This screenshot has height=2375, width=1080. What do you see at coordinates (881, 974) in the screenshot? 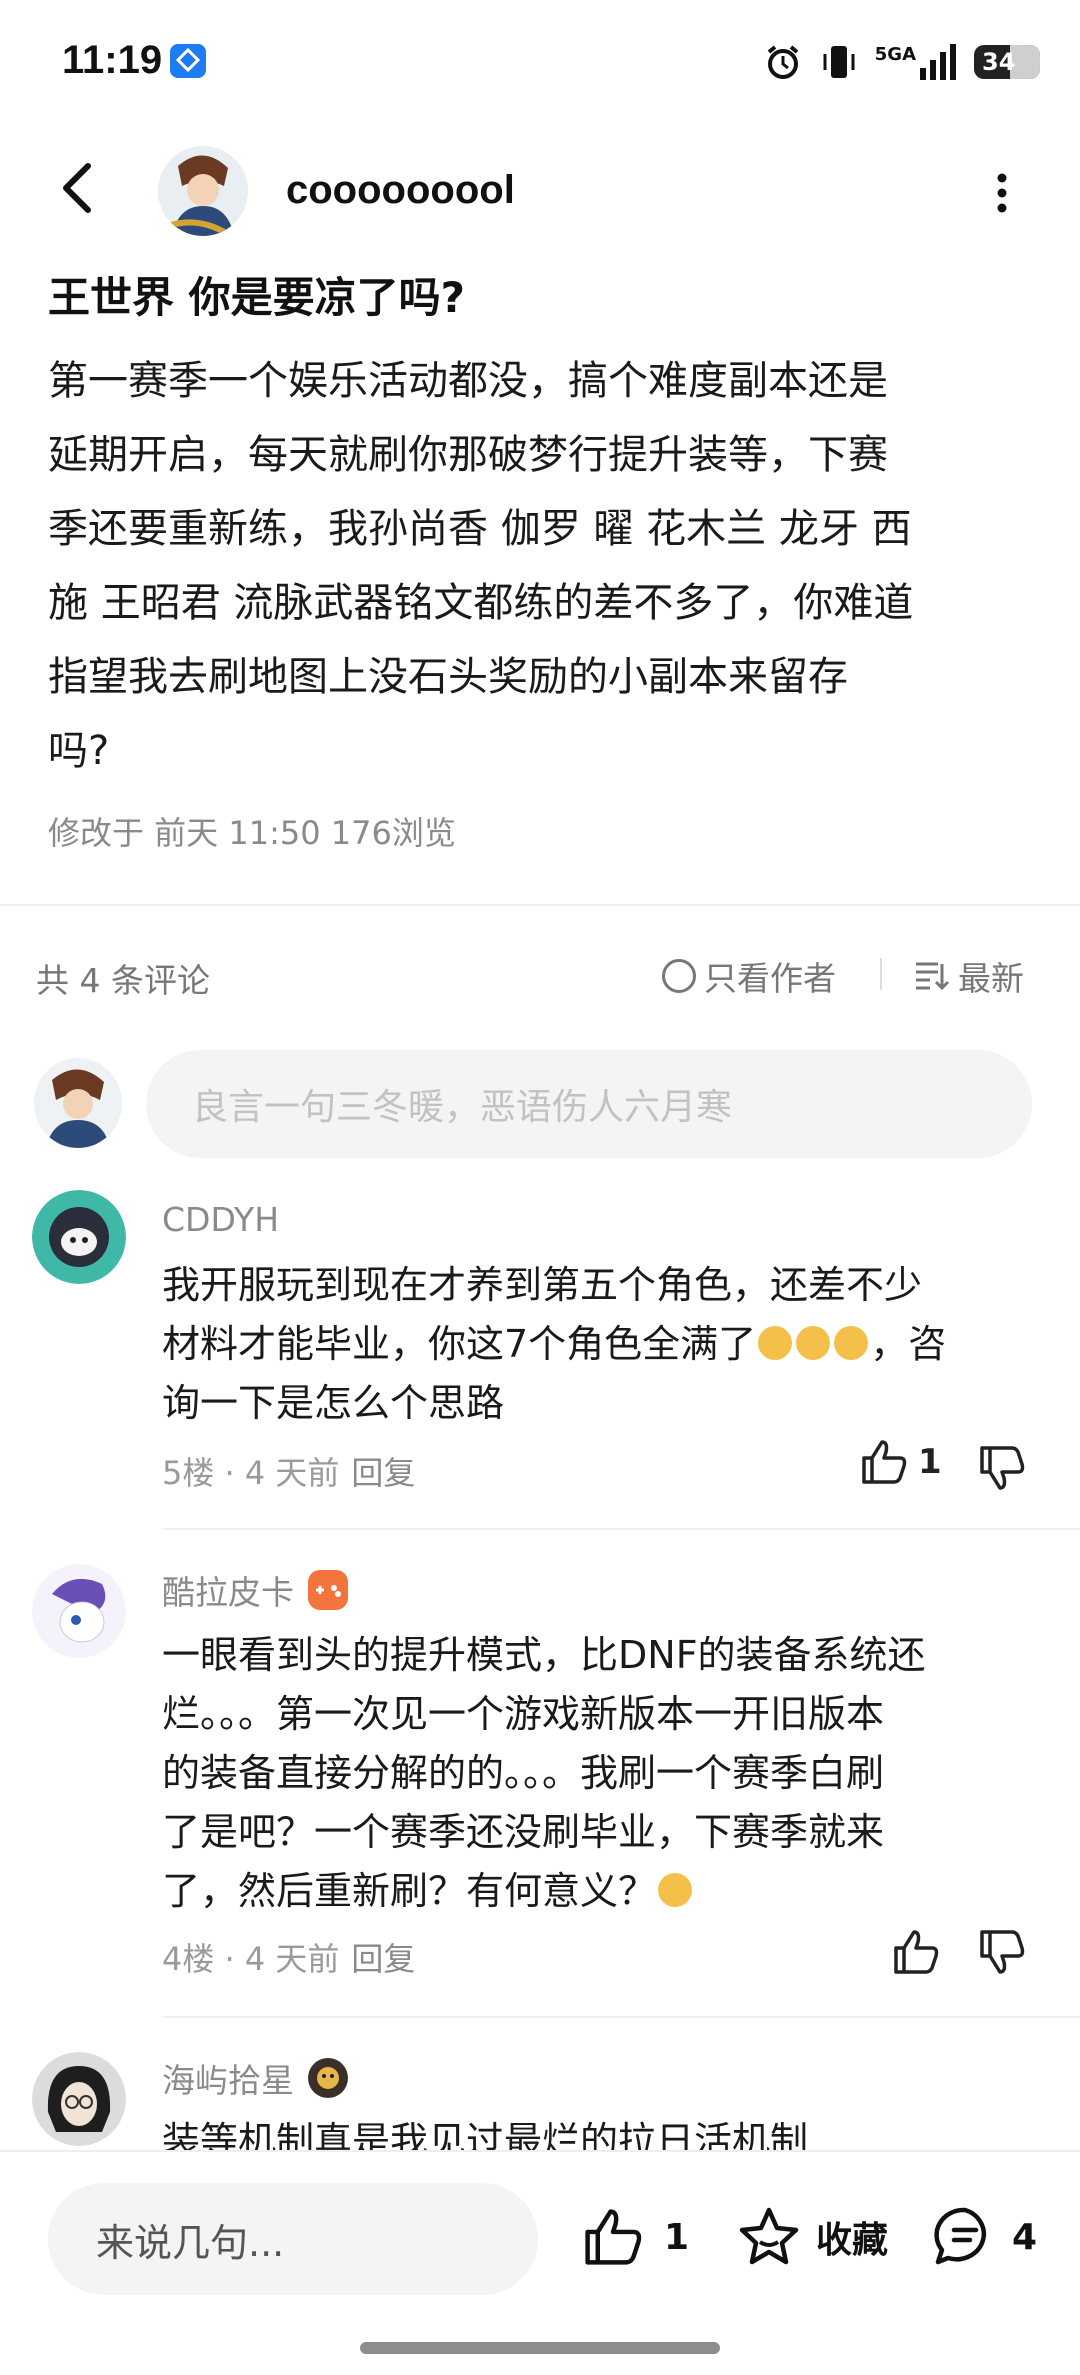
I see `header-separator` at bounding box center [881, 974].